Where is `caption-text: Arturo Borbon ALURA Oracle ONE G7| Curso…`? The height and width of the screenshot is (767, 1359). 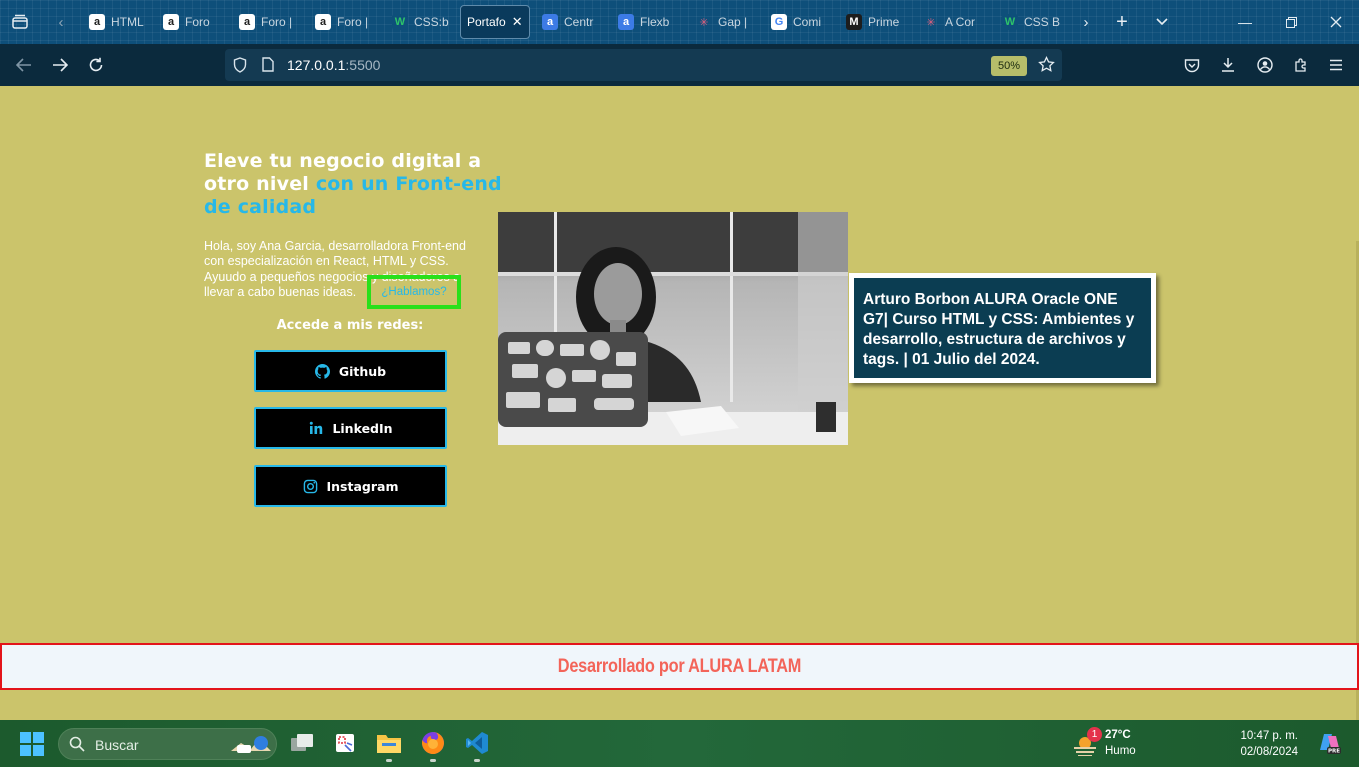
caption-text: Arturo Borbon ALURA Oracle ONE G7| Curso… is located at coordinates (1002, 328).